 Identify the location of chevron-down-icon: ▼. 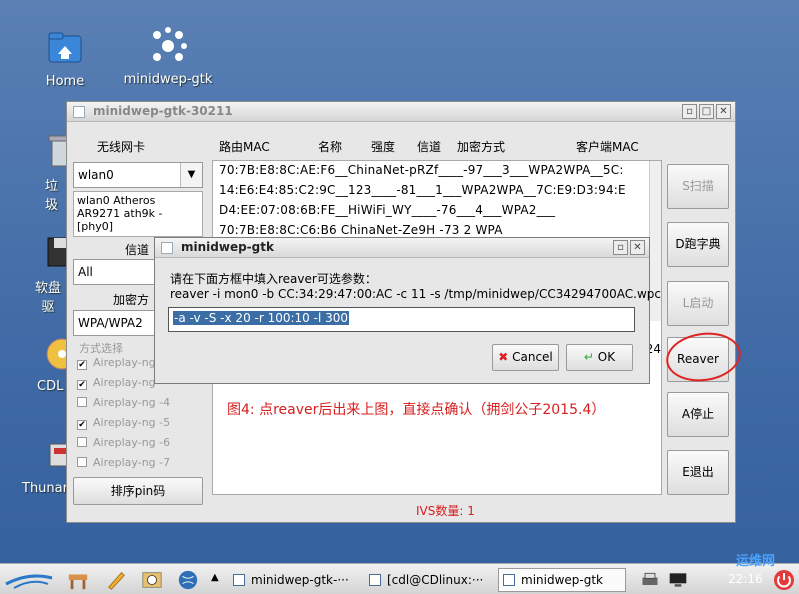
(191, 175).